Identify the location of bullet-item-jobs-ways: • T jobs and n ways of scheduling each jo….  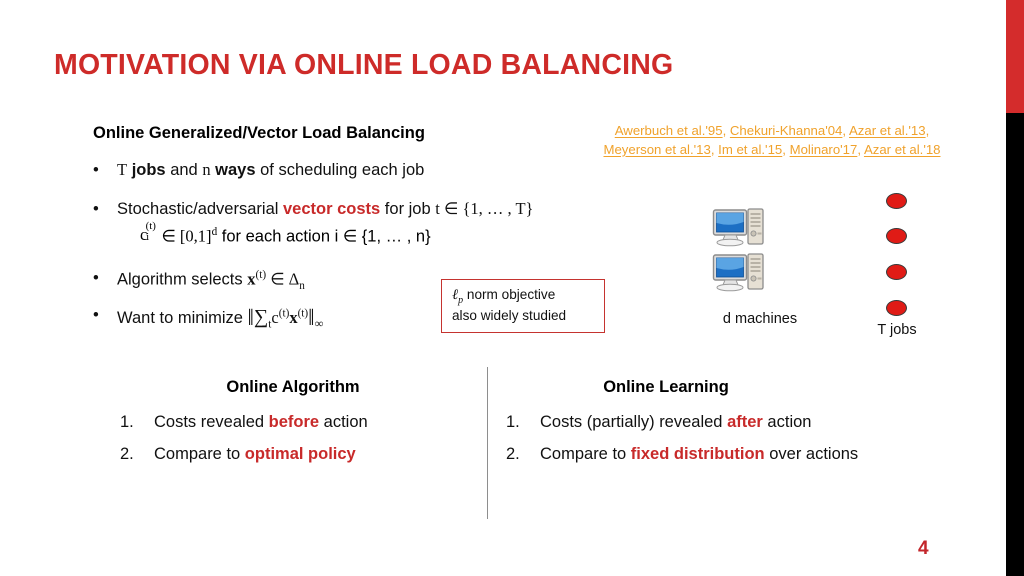
(258, 170).